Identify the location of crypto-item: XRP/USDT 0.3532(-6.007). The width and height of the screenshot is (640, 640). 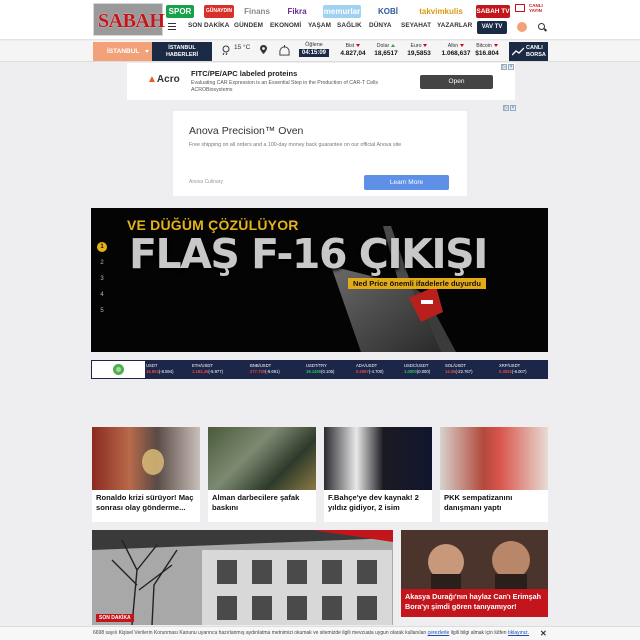
(512, 369).